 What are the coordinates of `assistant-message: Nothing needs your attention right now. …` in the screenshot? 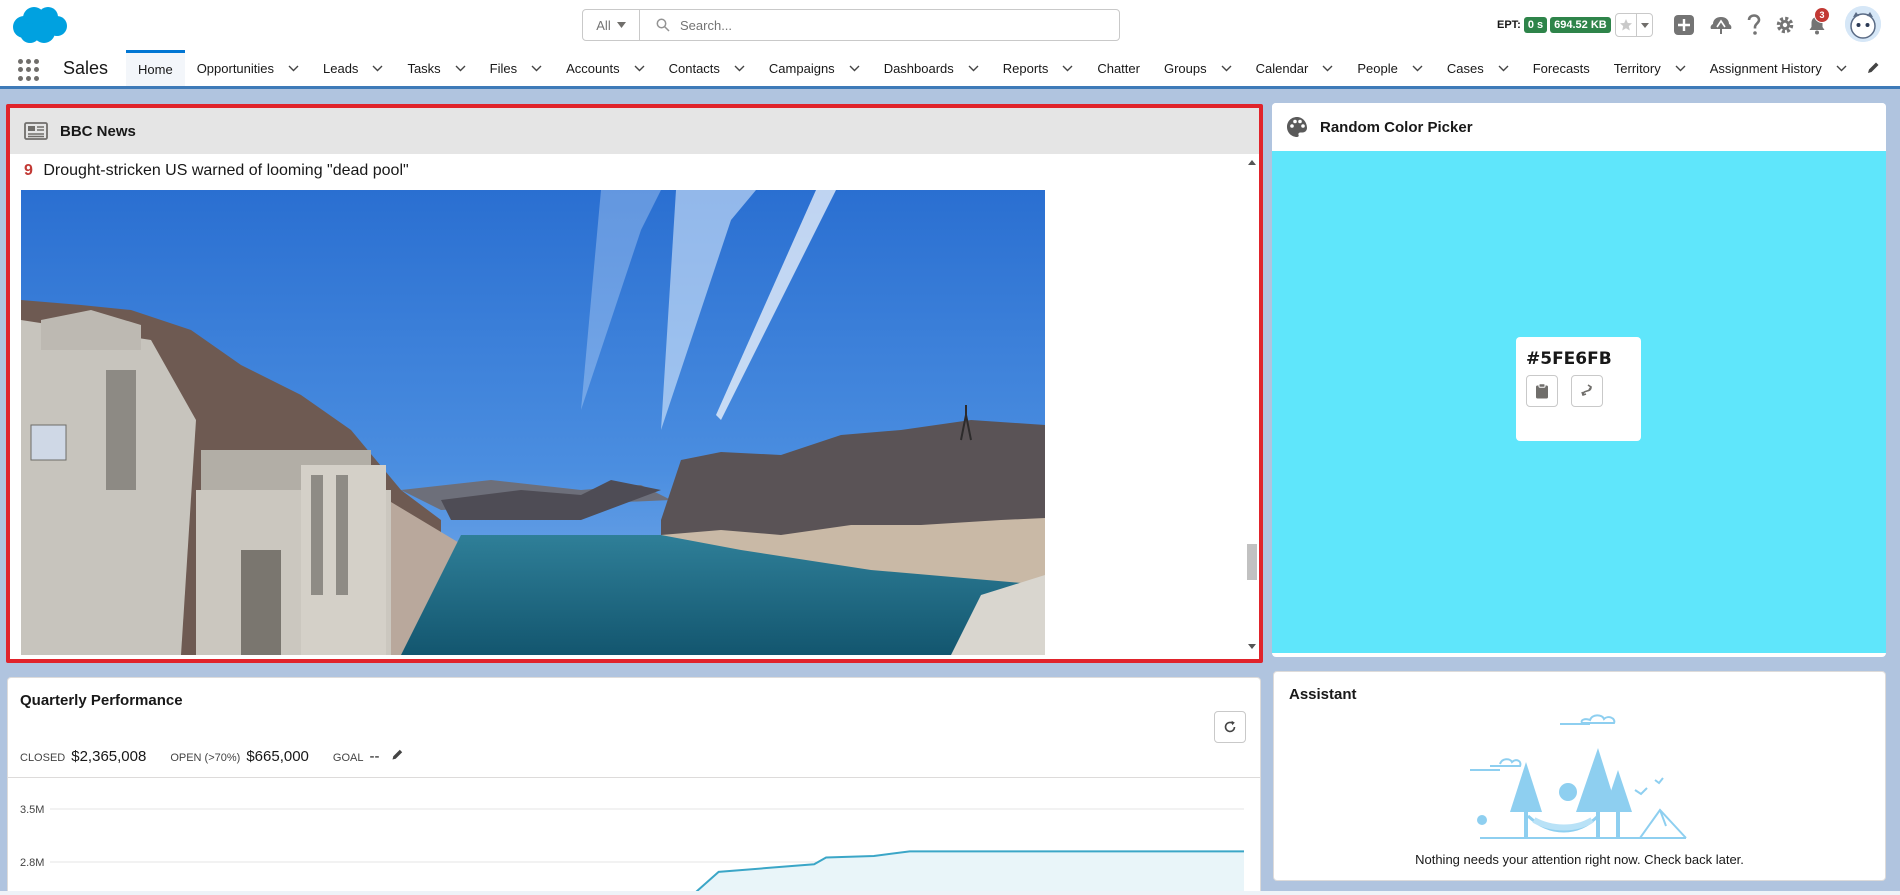 It's located at (1579, 859).